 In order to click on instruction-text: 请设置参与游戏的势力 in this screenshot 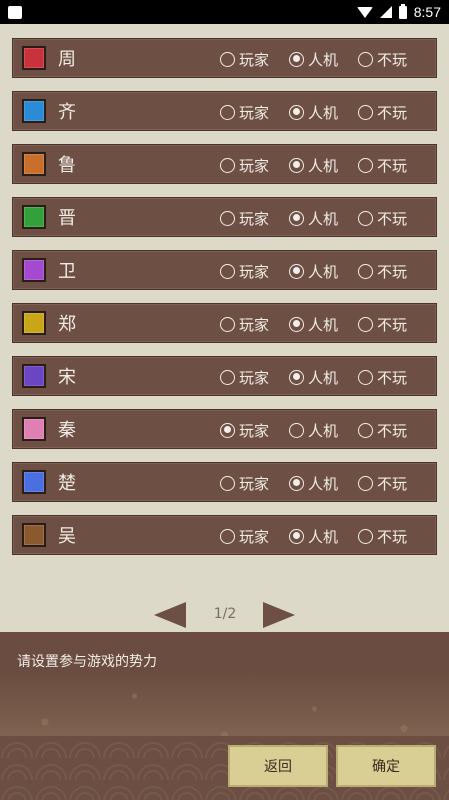, I will do `click(87, 662)`.